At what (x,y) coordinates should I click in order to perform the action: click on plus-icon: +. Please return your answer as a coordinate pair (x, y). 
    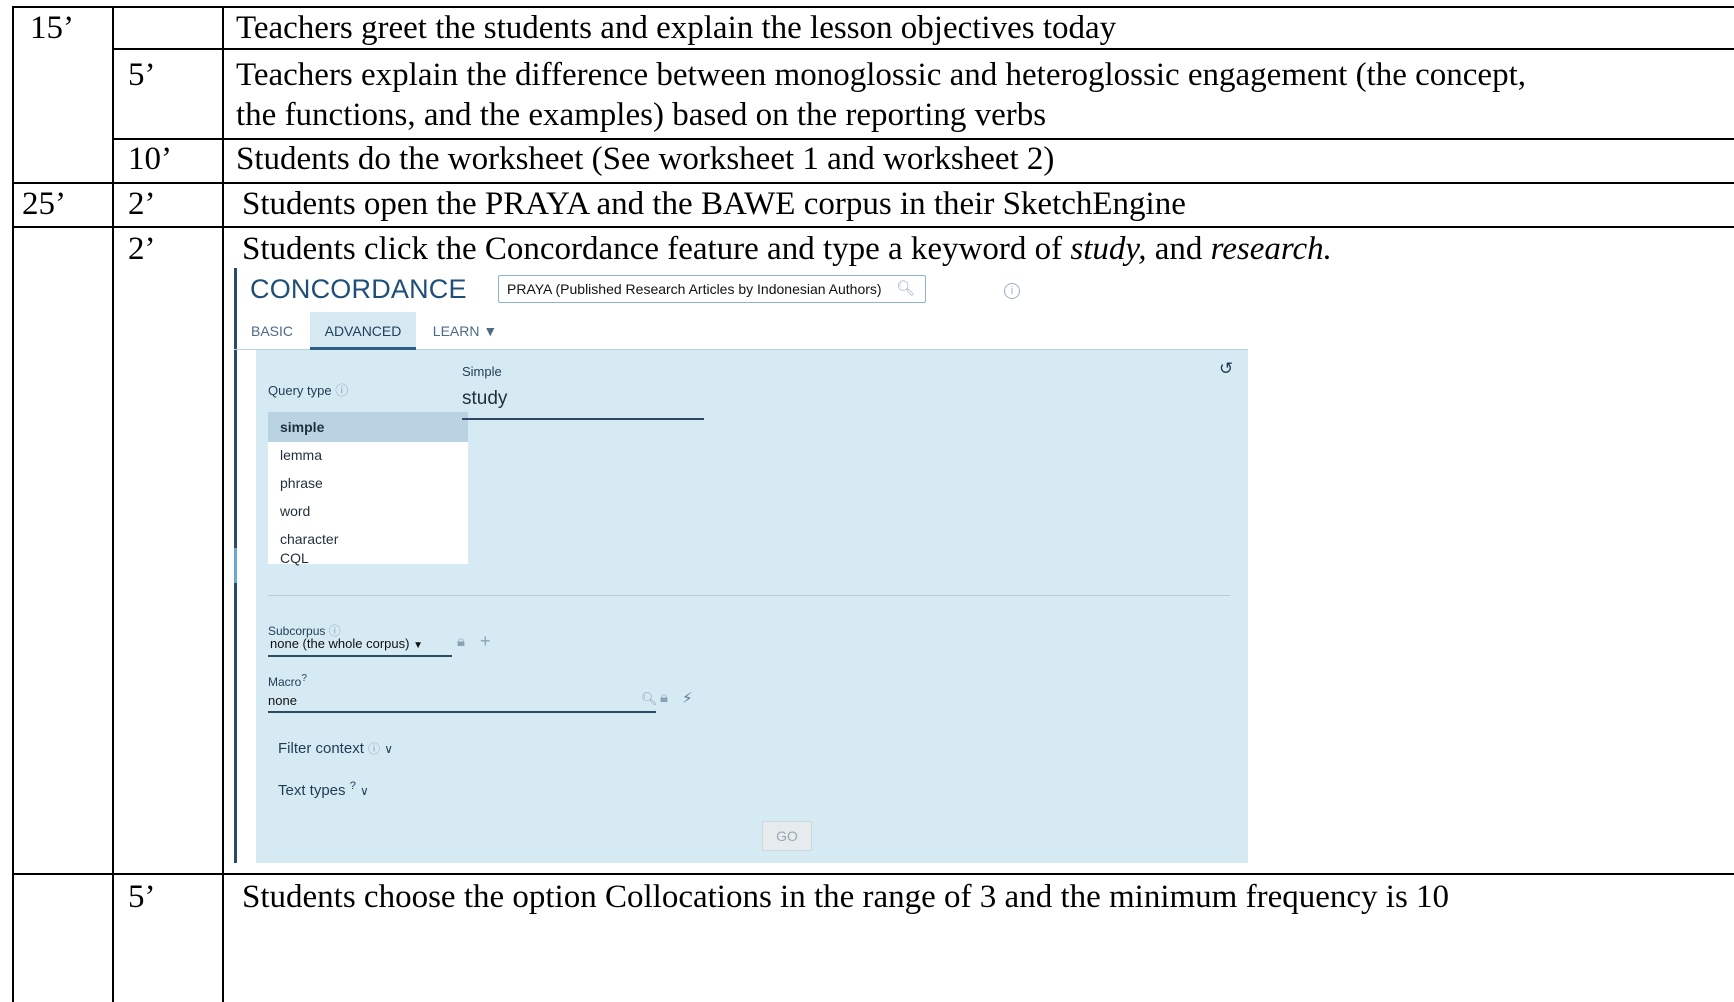
    Looking at the image, I should click on (485, 641).